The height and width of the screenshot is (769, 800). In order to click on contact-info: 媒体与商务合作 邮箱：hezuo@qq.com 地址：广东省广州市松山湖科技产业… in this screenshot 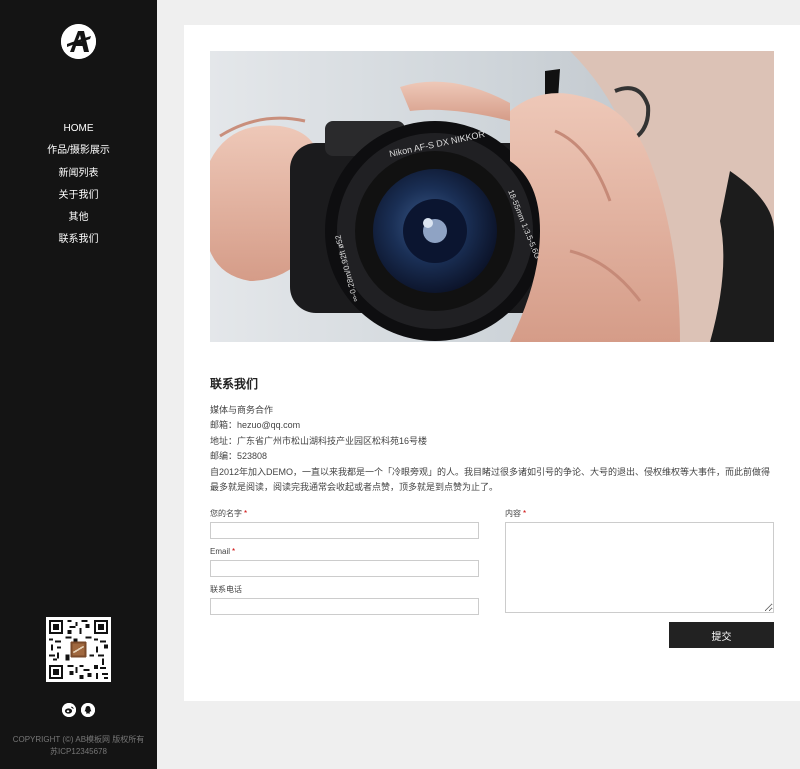, I will do `click(492, 449)`.